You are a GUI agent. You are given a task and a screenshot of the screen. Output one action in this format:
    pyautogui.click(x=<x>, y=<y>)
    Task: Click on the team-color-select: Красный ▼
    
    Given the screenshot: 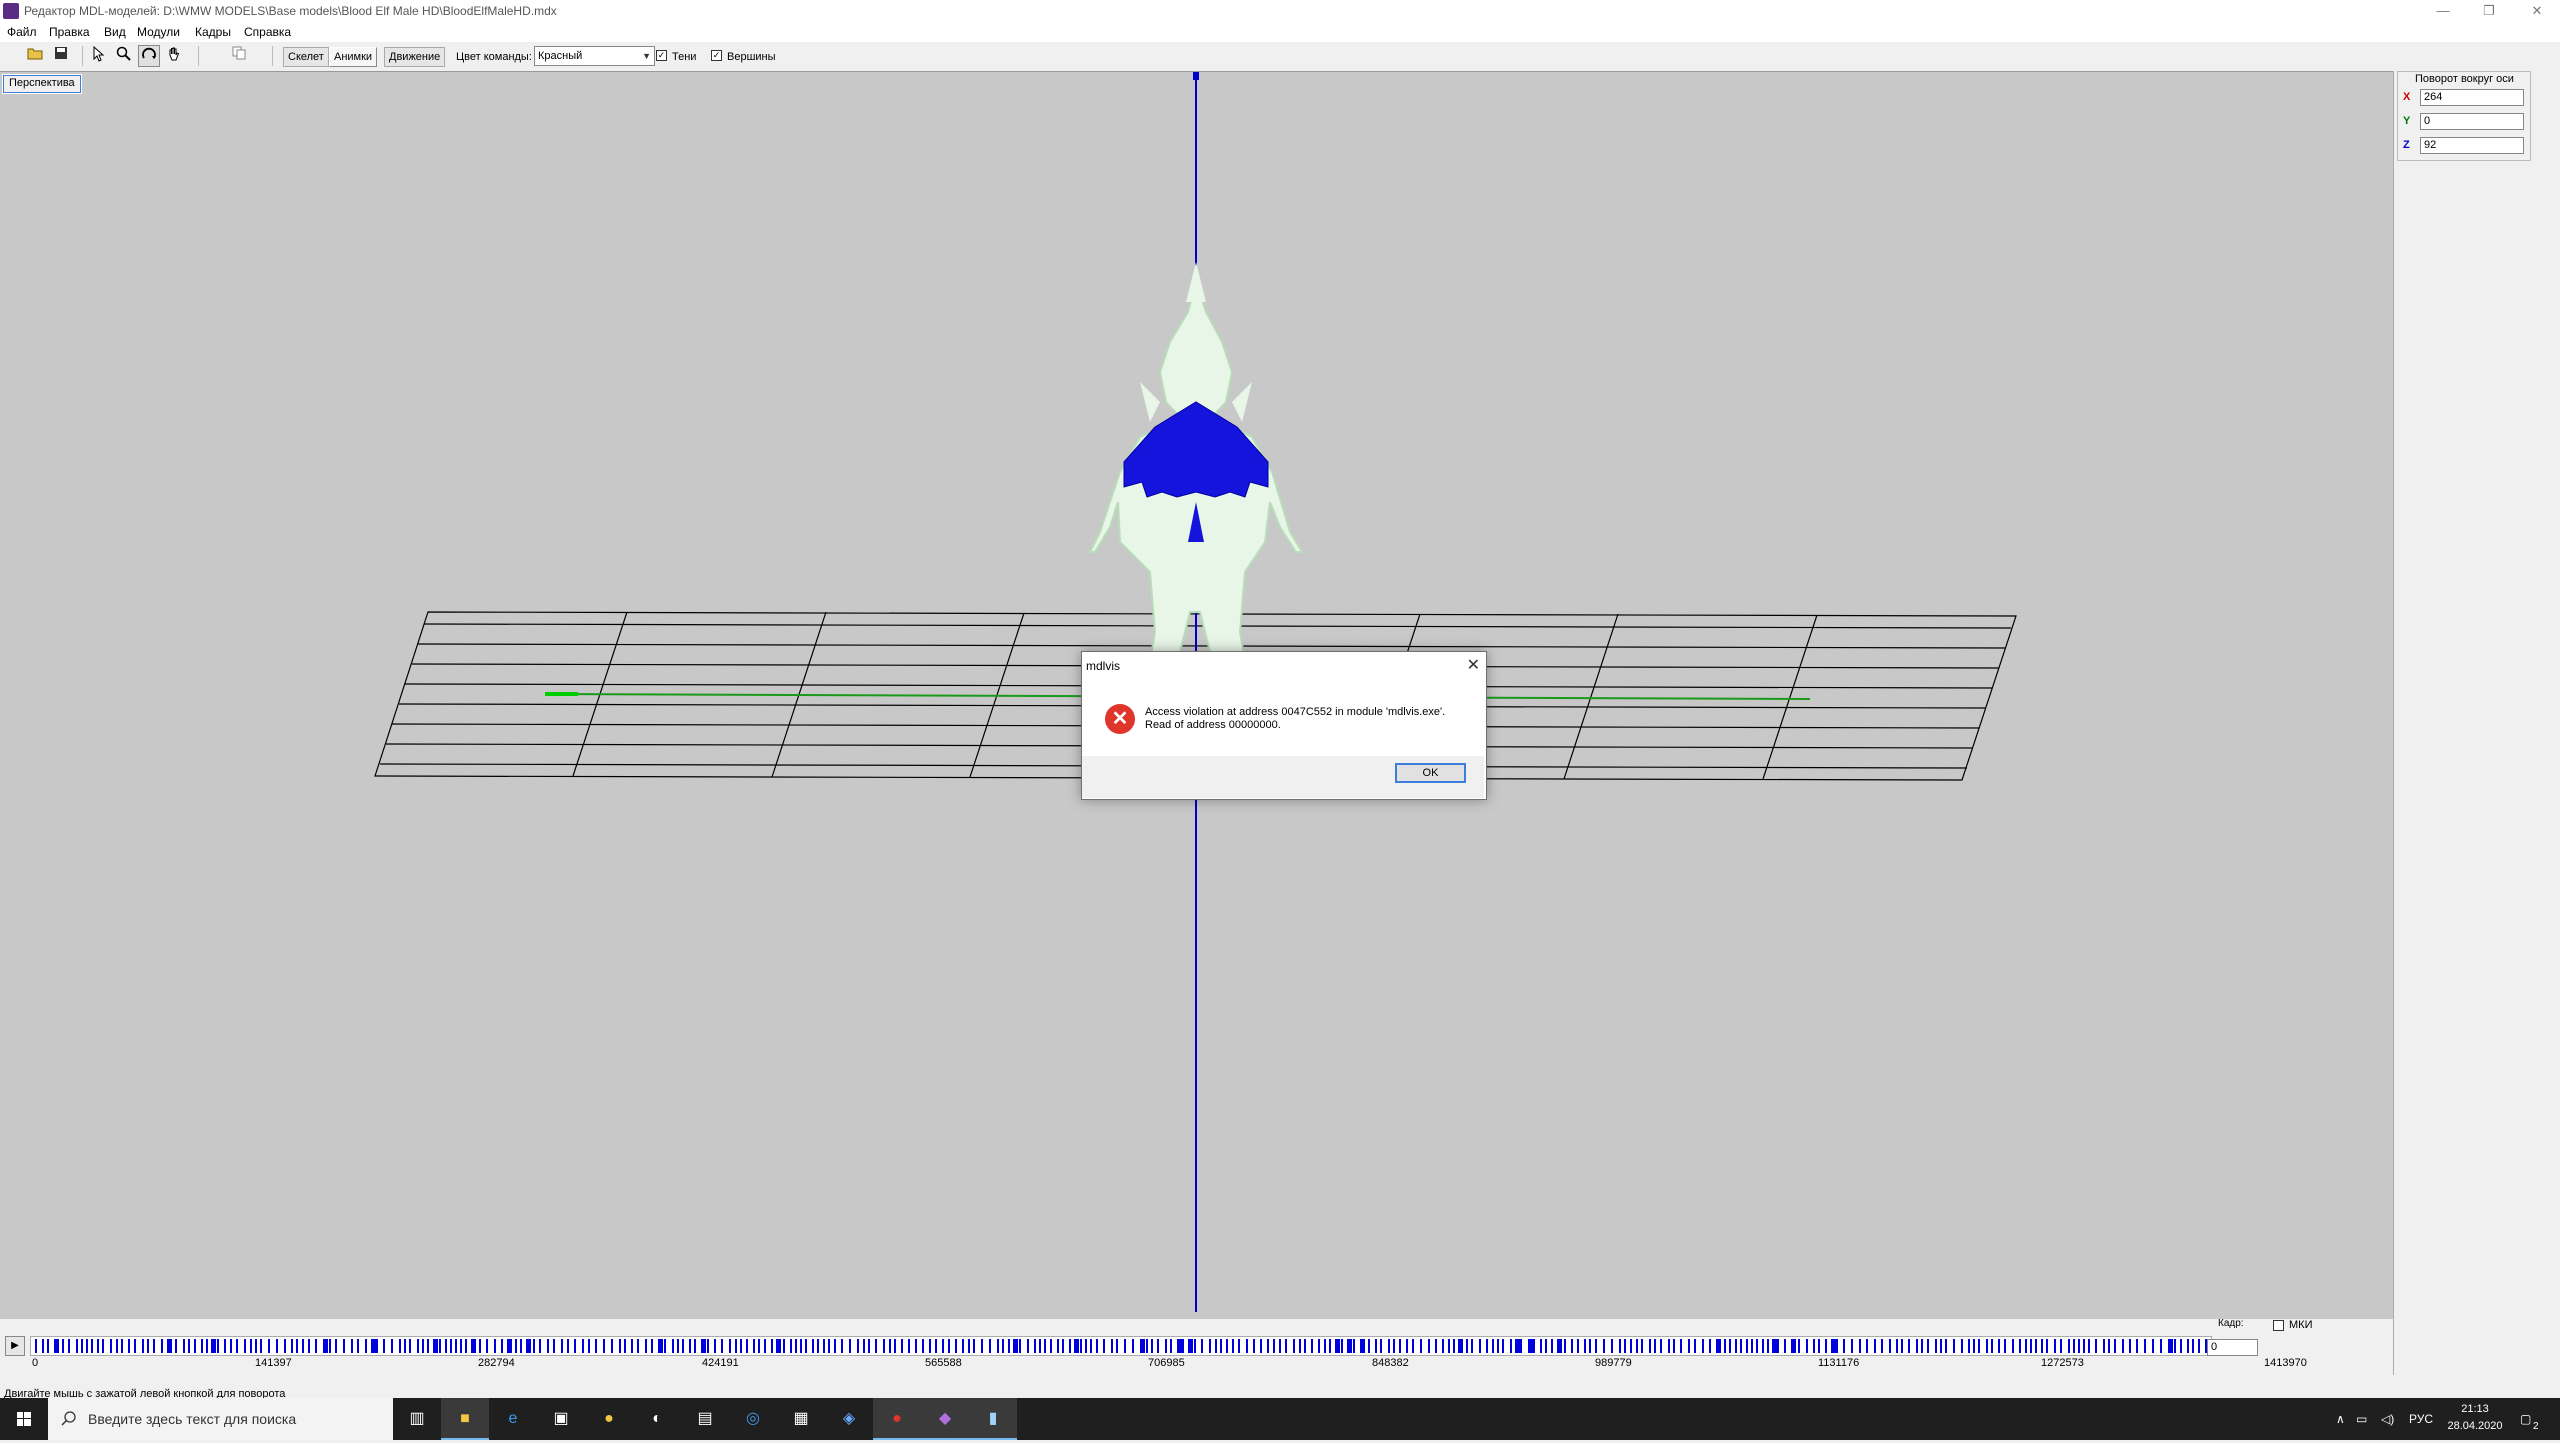 What is the action you would take?
    pyautogui.click(x=594, y=56)
    